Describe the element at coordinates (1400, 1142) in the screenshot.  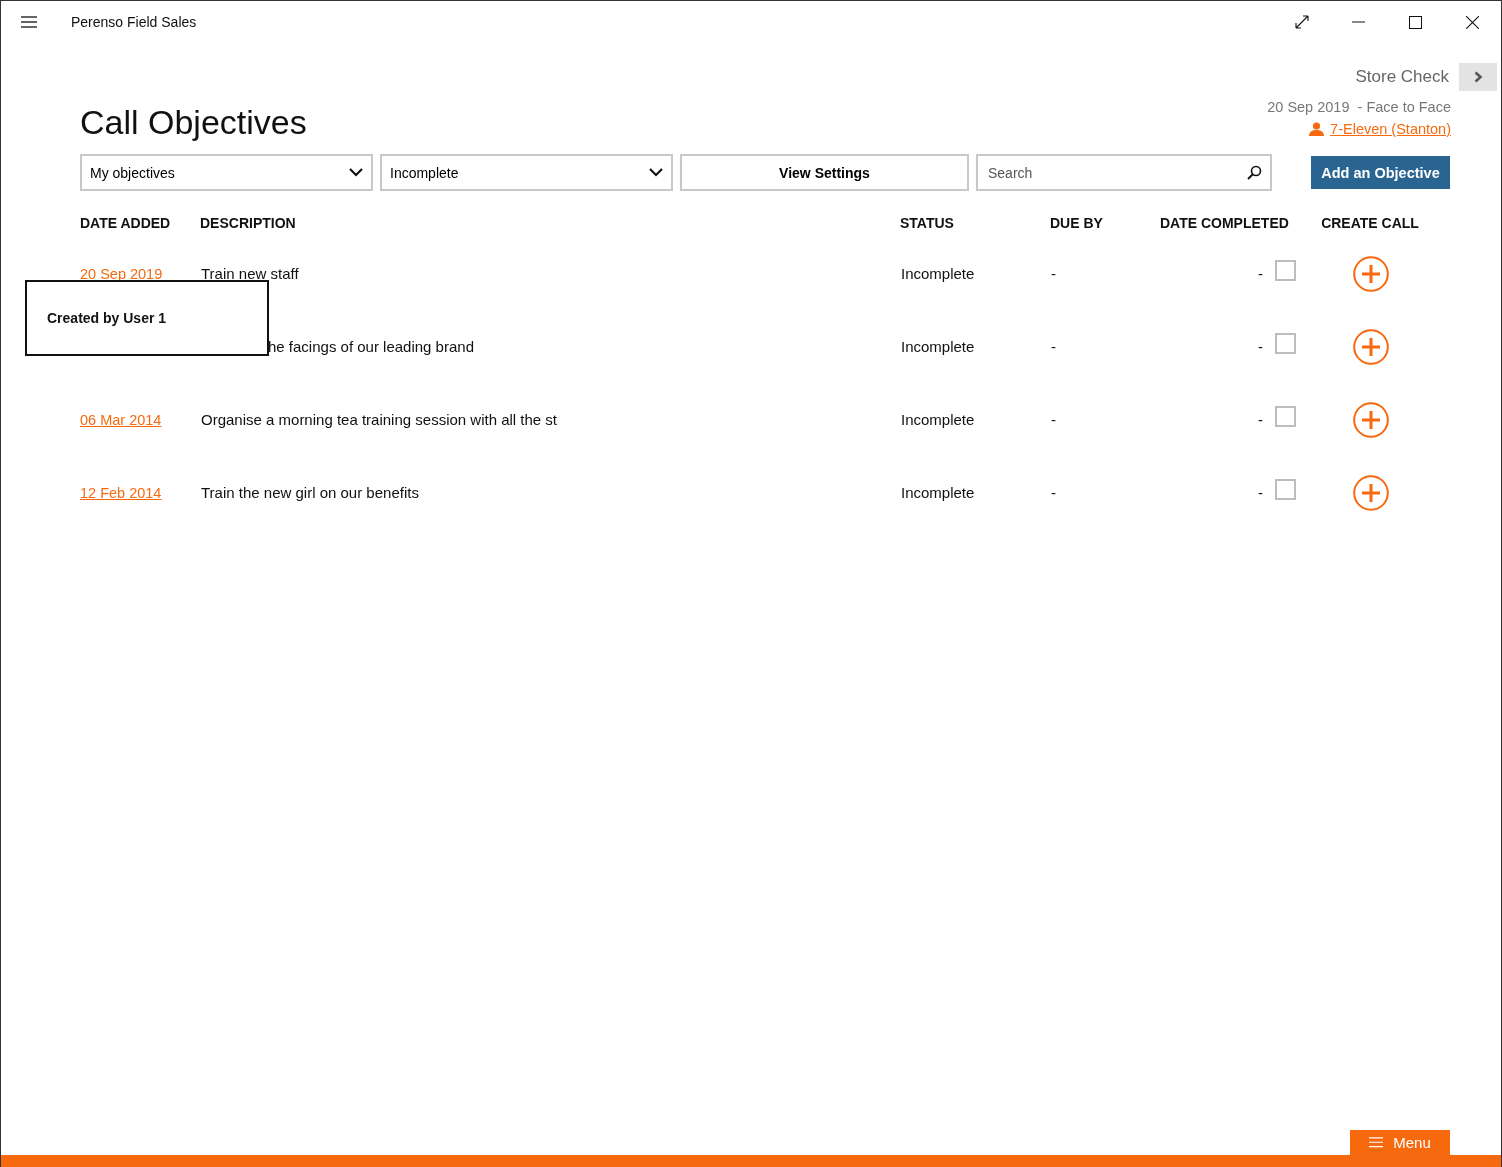
I see `menu-button: Menu` at that location.